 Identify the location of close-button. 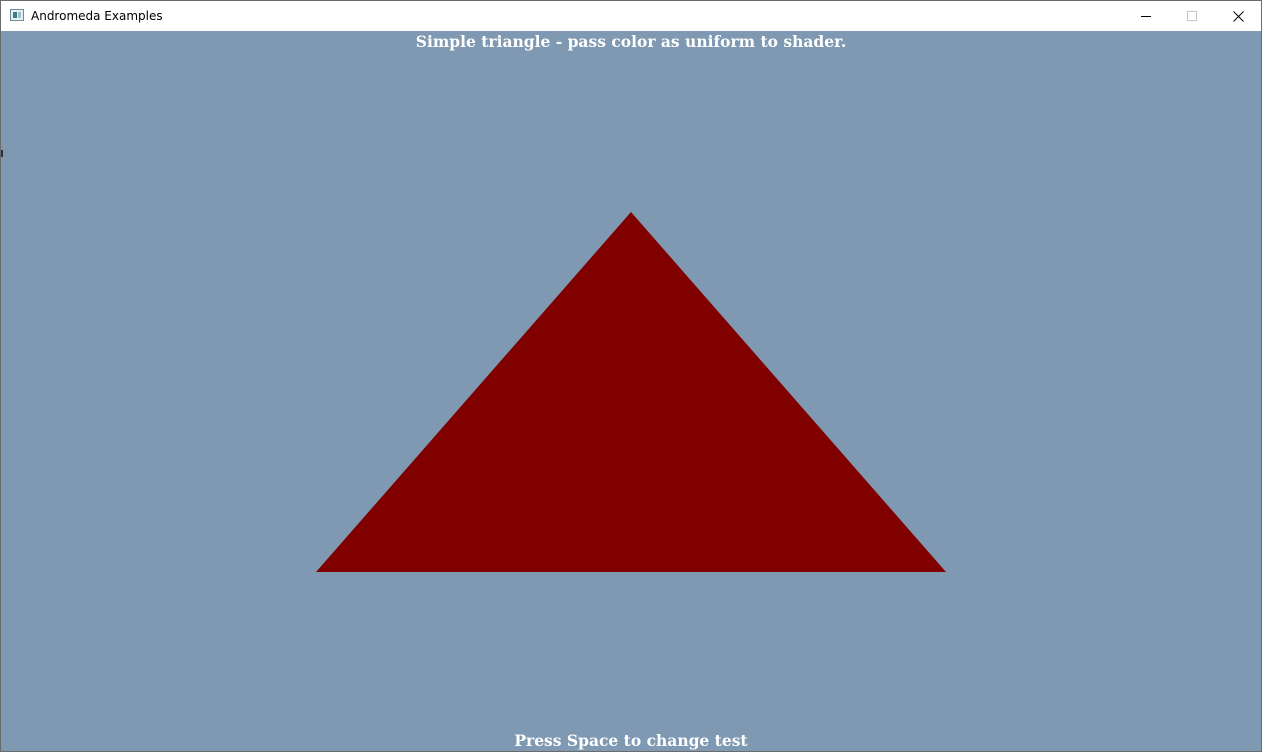
(1238, 16).